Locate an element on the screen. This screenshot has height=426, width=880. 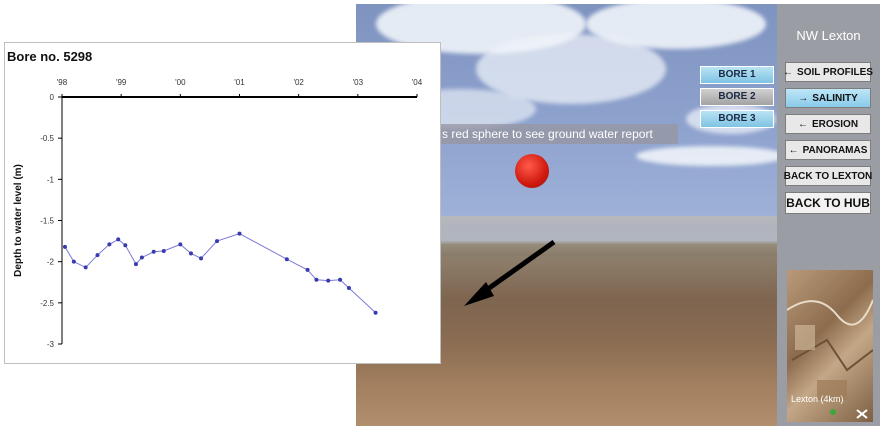
nav-button-erosion: ← EROSION is located at coordinates (828, 124).